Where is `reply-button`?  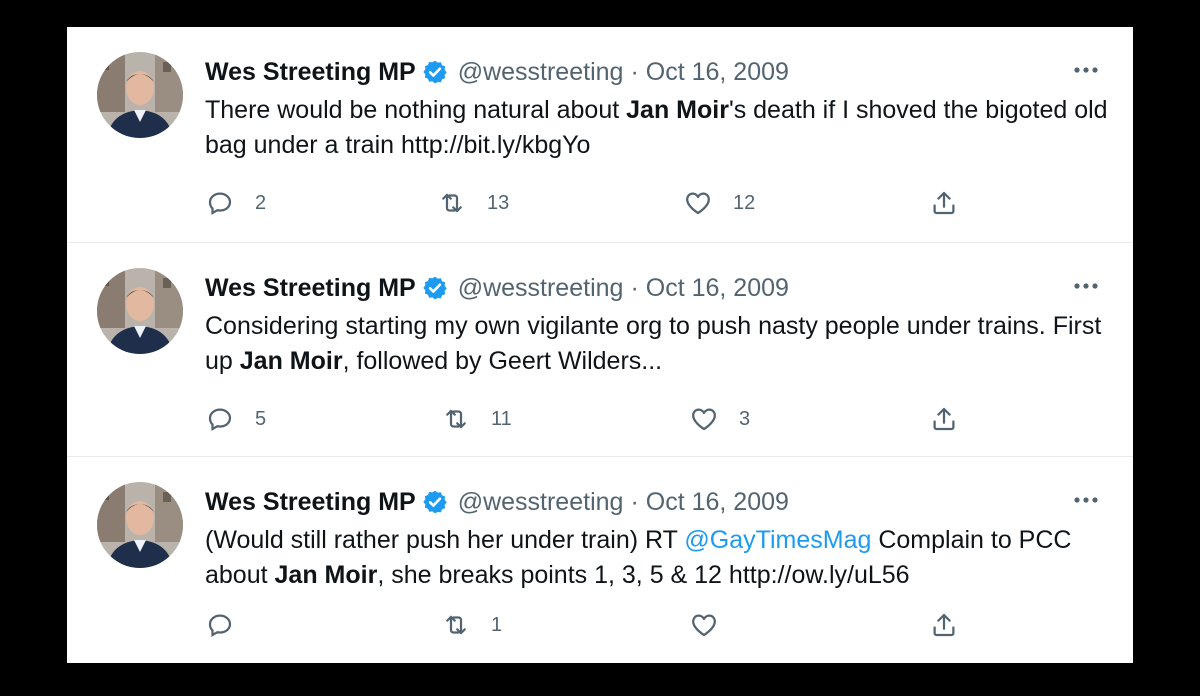
reply-button is located at coordinates (230, 625).